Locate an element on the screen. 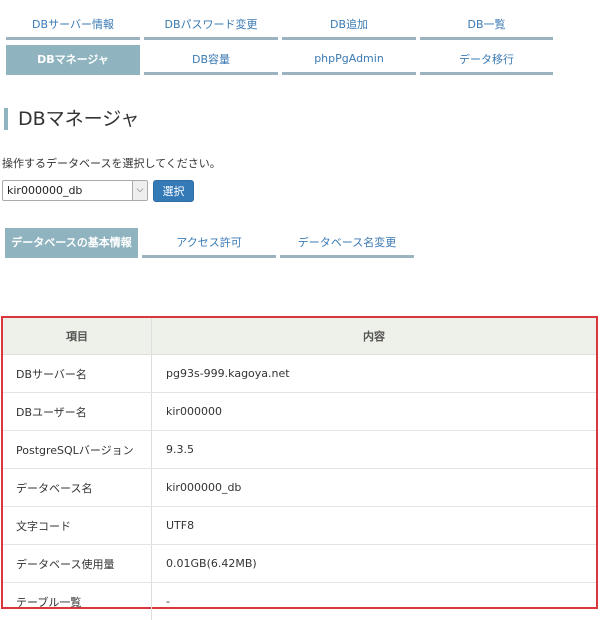 The height and width of the screenshot is (620, 600). row-value: 0.01GB(6.42MB) is located at coordinates (374, 564).